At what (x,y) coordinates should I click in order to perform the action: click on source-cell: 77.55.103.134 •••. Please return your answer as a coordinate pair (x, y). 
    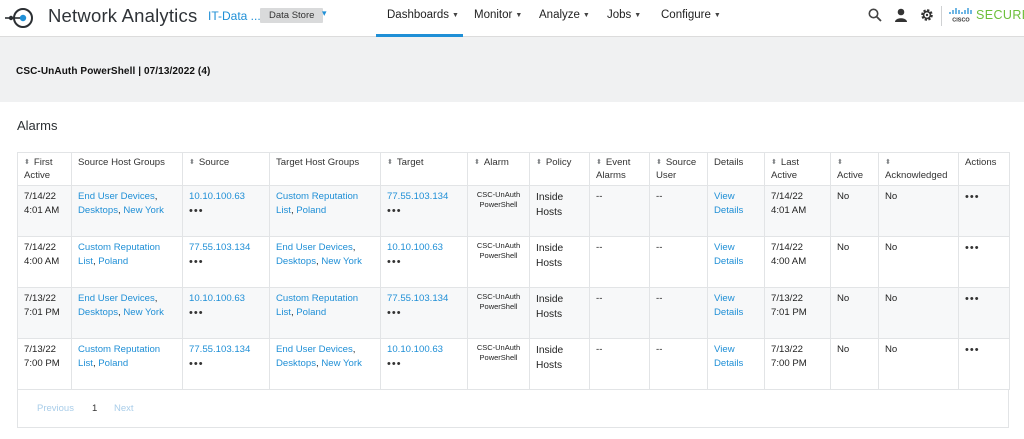
    Looking at the image, I should click on (226, 262).